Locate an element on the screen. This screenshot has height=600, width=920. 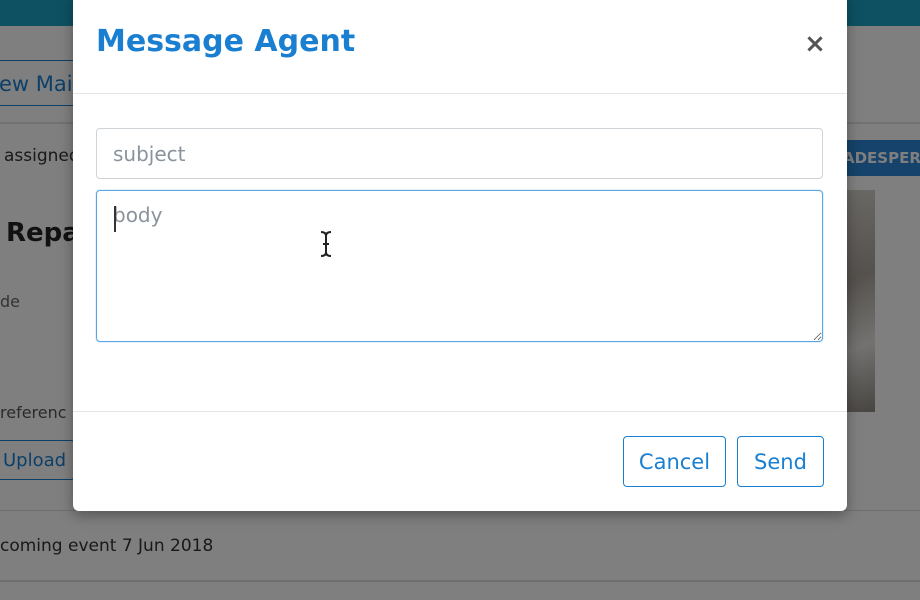
dialog-title: Message Agent is located at coordinates (226, 41).